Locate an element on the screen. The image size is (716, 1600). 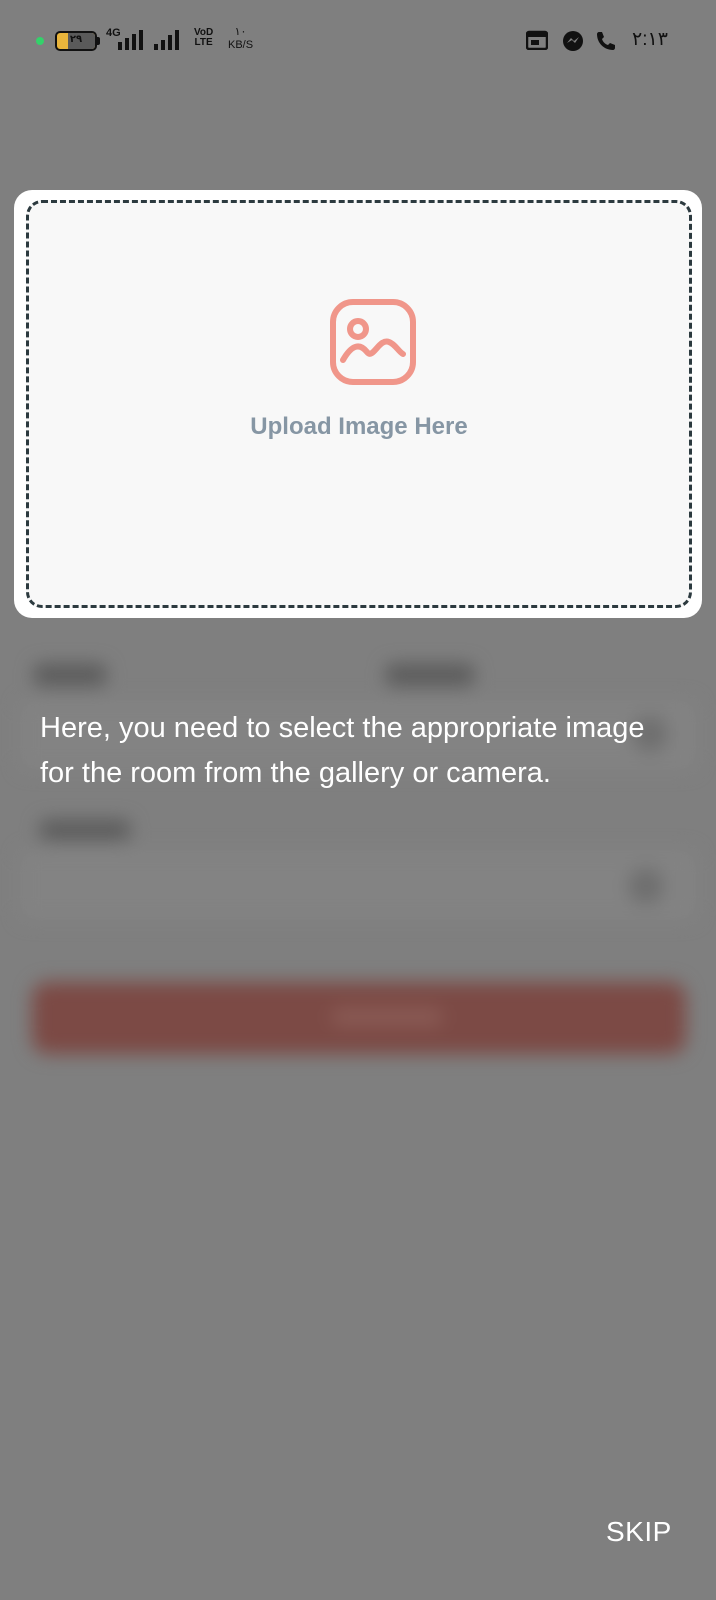
upload-label: Upload Image Here is located at coordinates (359, 426).